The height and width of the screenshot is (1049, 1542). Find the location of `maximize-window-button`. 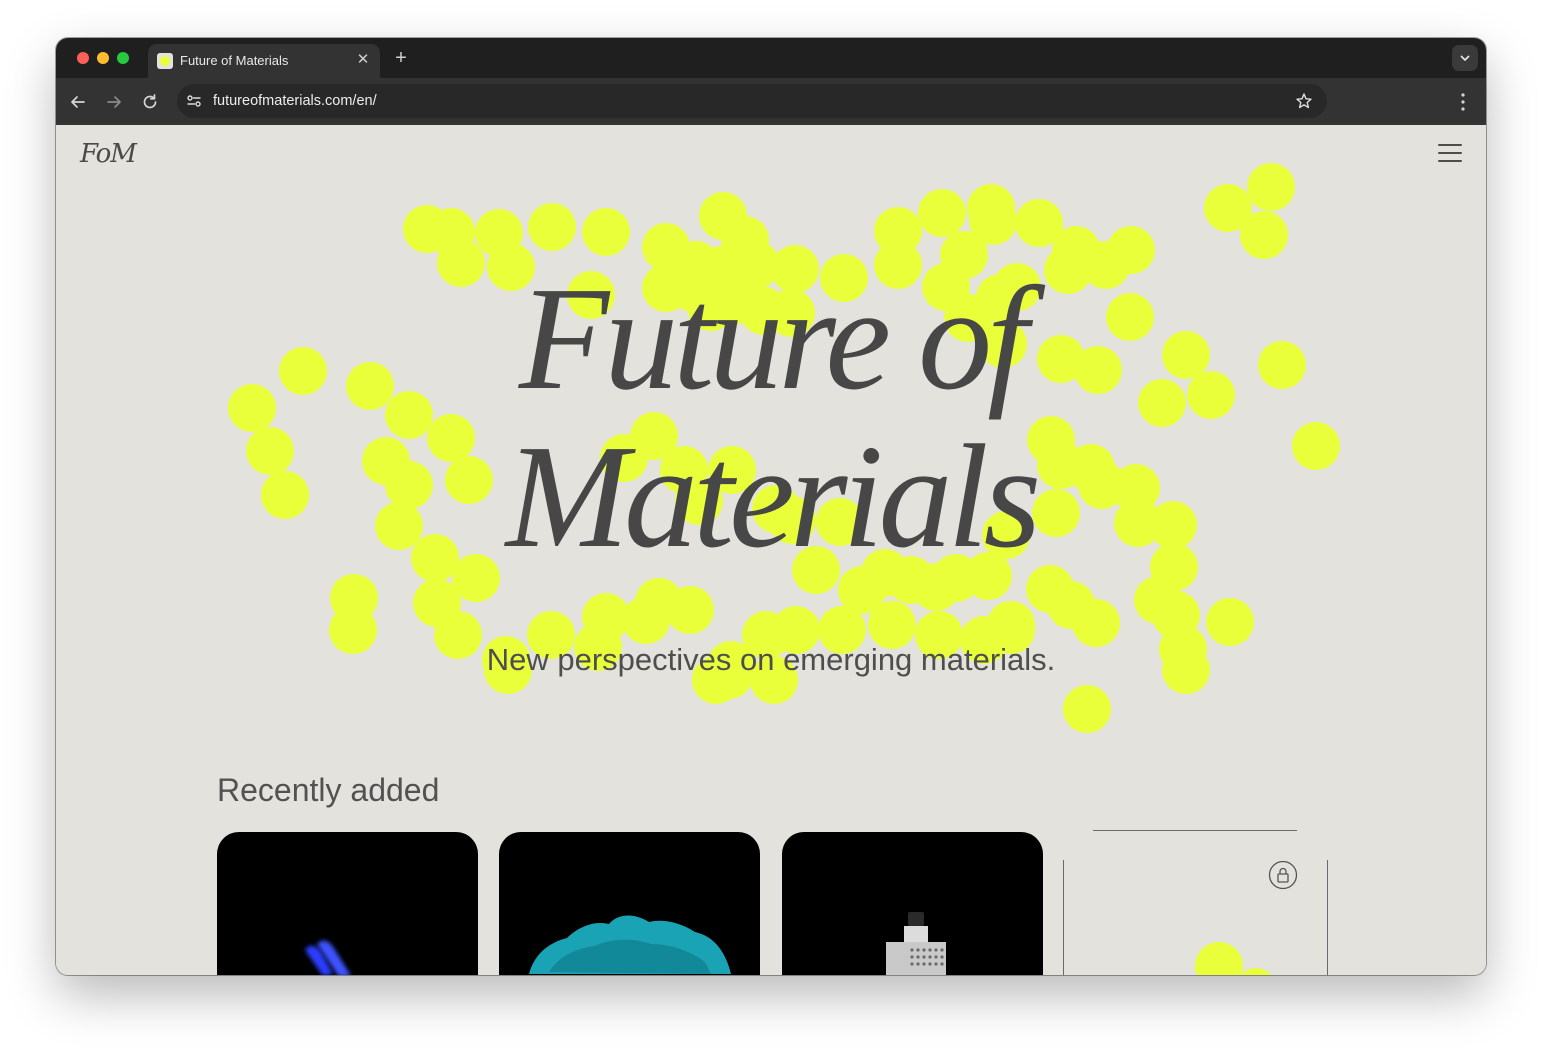

maximize-window-button is located at coordinates (123, 58).